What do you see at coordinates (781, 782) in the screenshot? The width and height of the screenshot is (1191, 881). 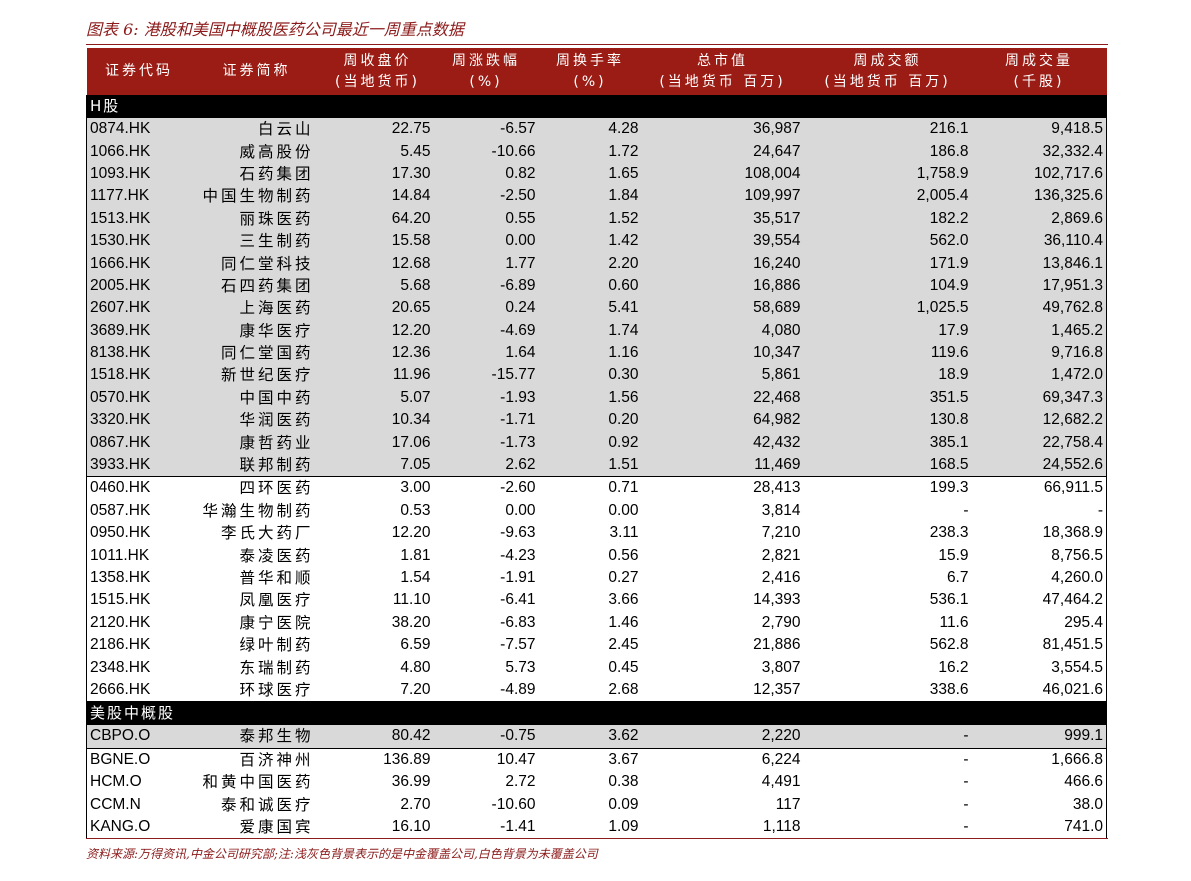 I see `cell-market-cap: 4,491` at bounding box center [781, 782].